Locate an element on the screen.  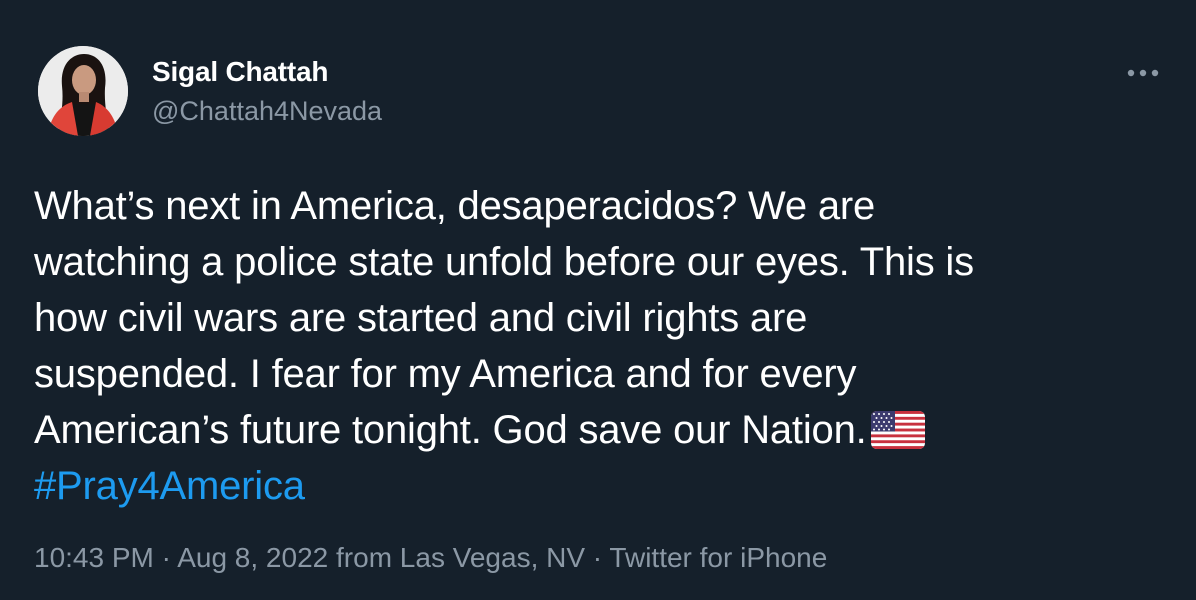
more-horizontal-icon is located at coordinates (1143, 73).